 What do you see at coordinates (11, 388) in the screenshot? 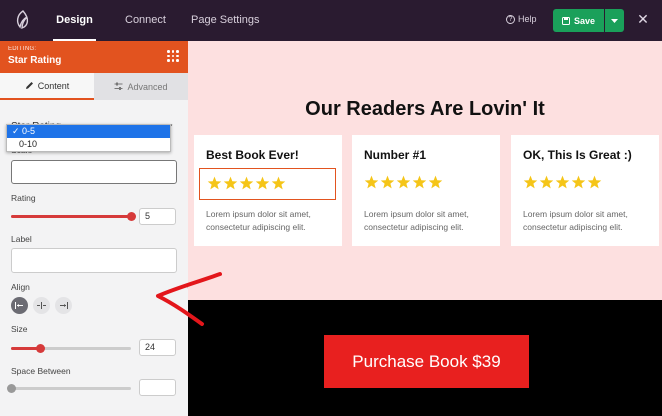
I see `space-between-slider-handle` at bounding box center [11, 388].